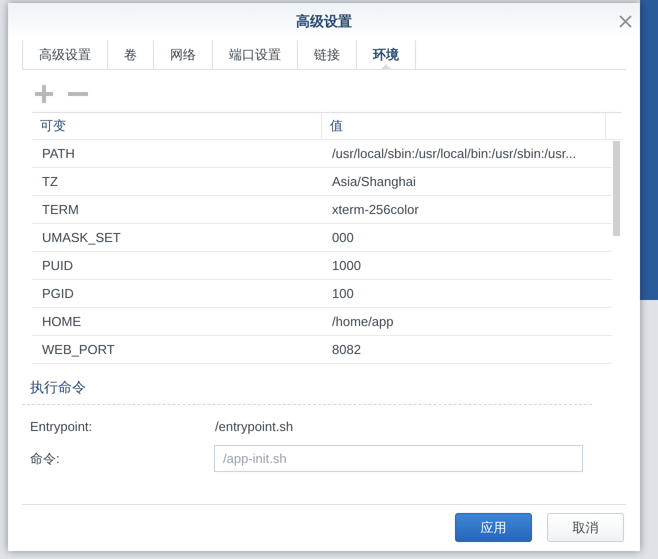 Image resolution: width=658 pixels, height=559 pixels. What do you see at coordinates (177, 126) in the screenshot?
I see `column-header: 可变` at bounding box center [177, 126].